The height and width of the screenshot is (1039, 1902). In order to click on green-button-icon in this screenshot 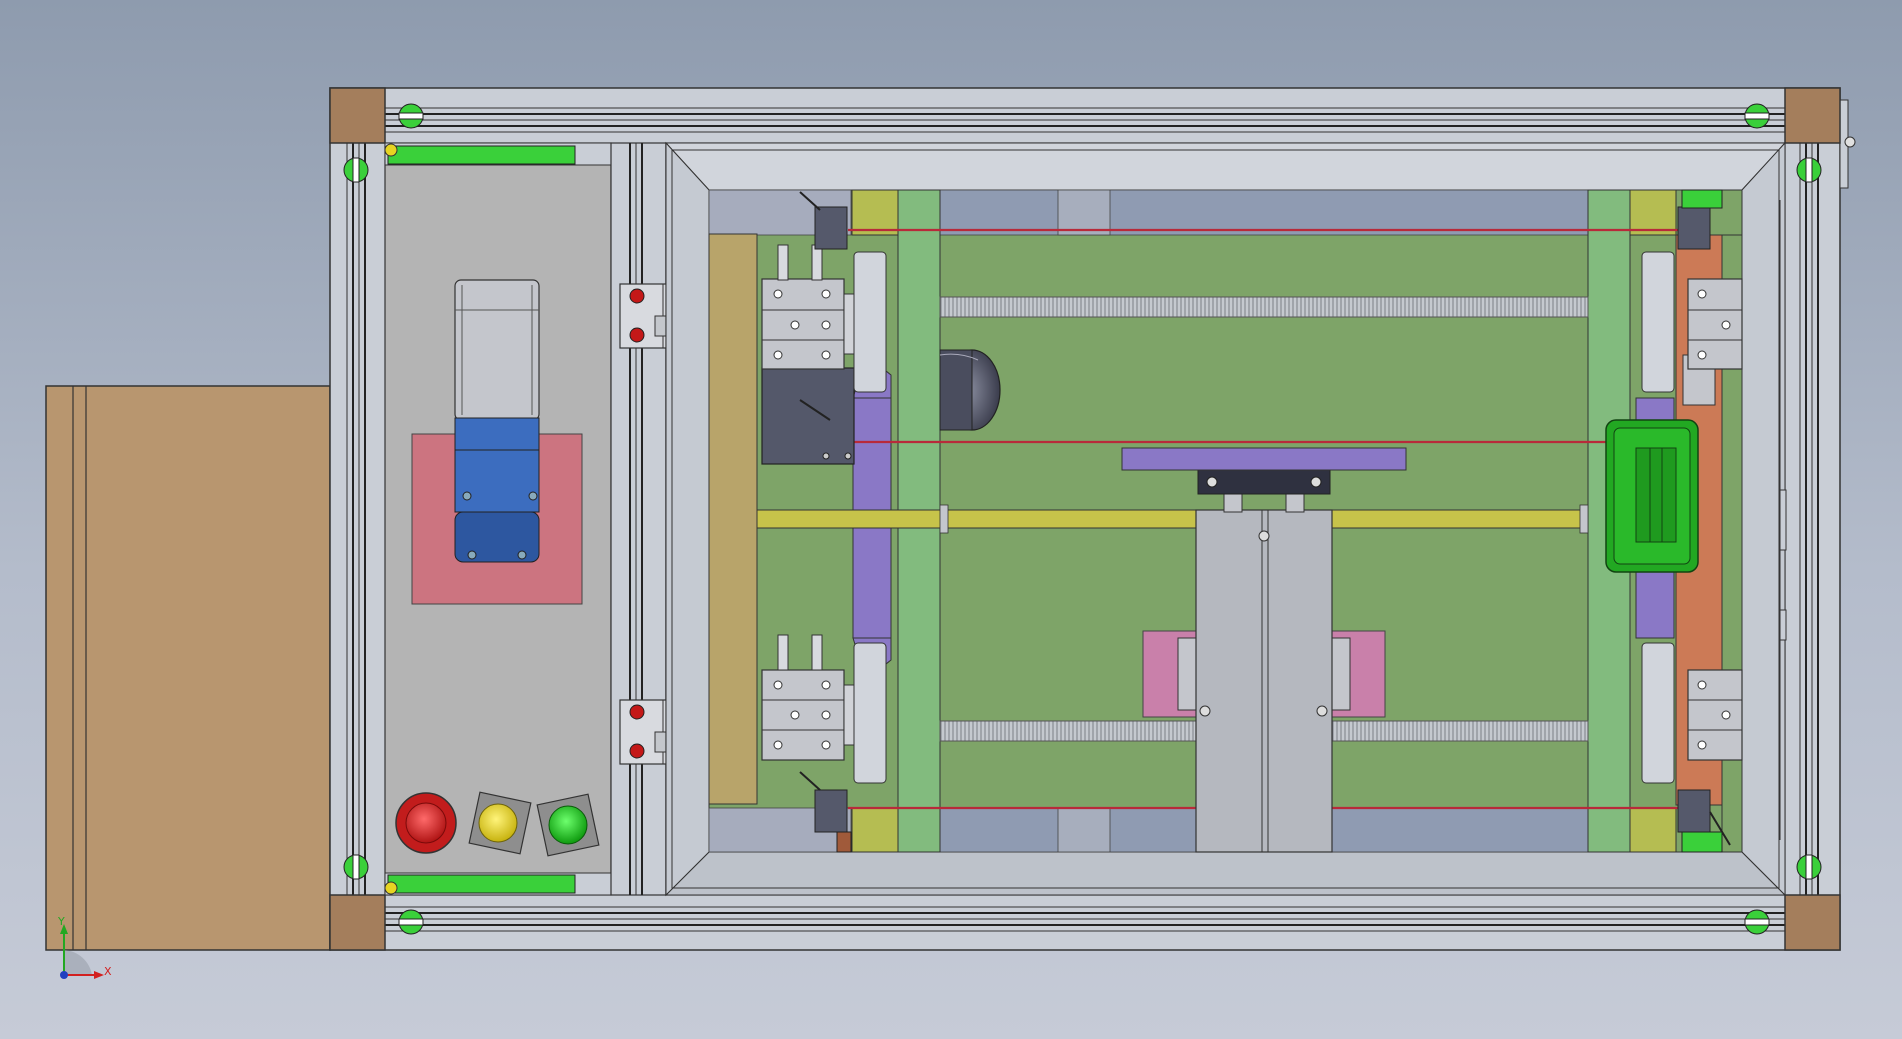, I will do `click(568, 825)`.